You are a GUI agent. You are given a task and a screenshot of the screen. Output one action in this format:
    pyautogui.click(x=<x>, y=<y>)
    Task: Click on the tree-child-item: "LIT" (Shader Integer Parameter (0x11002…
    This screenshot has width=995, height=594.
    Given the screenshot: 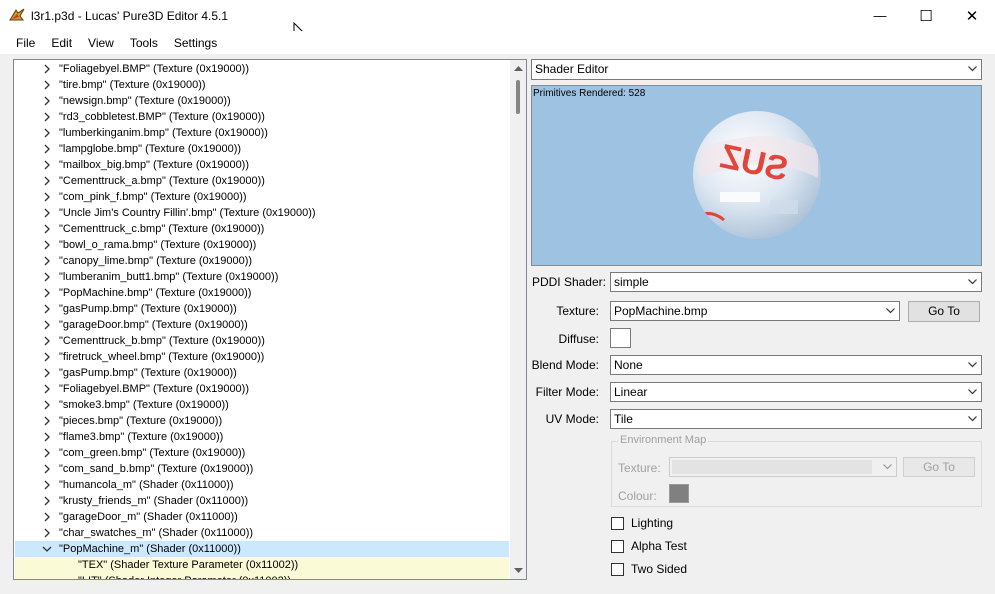 What is the action you would take?
    pyautogui.click(x=262, y=576)
    